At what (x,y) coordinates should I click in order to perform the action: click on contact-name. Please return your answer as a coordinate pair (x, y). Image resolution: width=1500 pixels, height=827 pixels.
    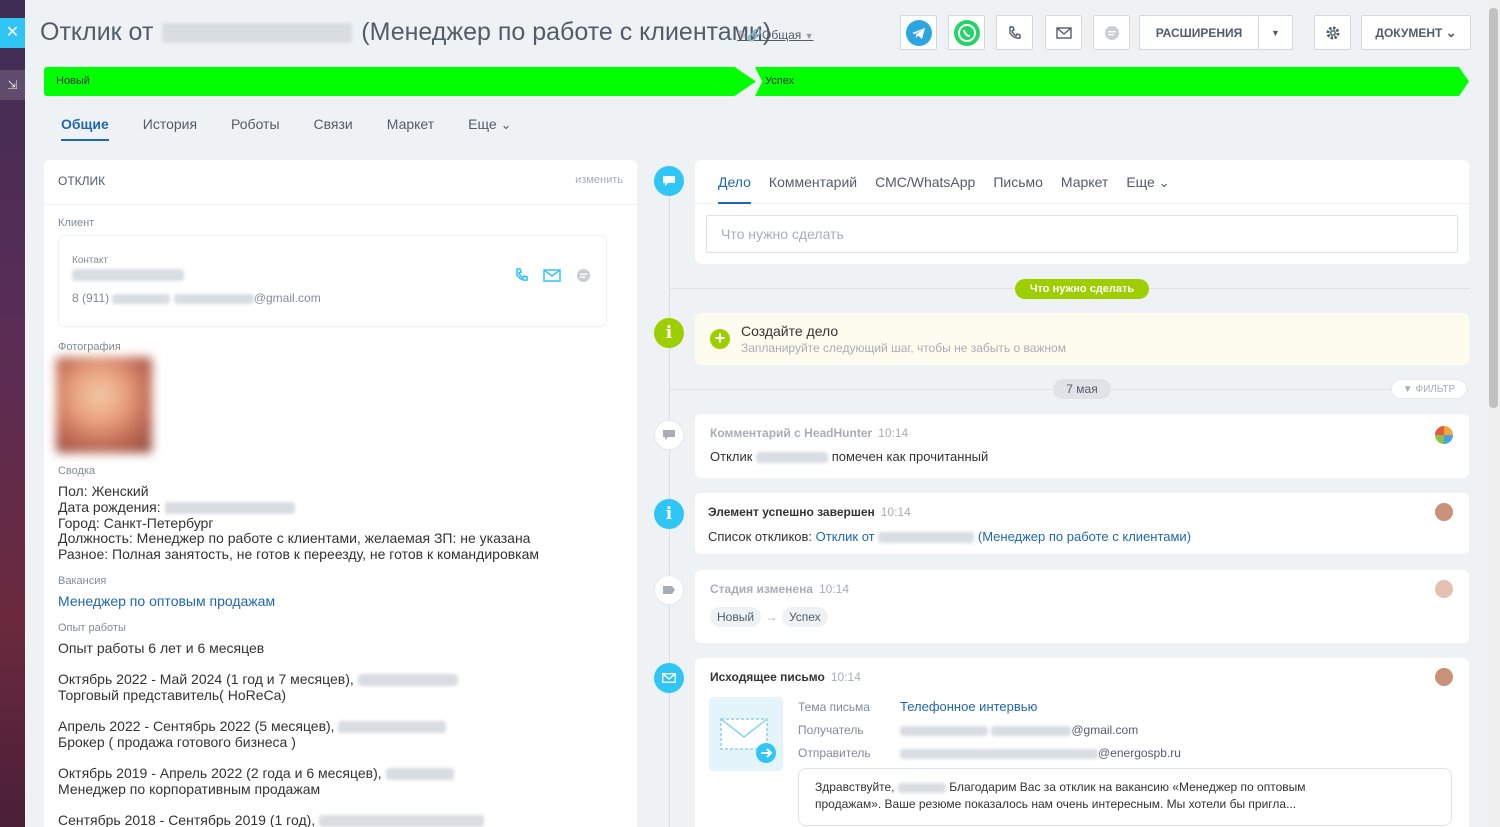
    Looking at the image, I should click on (128, 275).